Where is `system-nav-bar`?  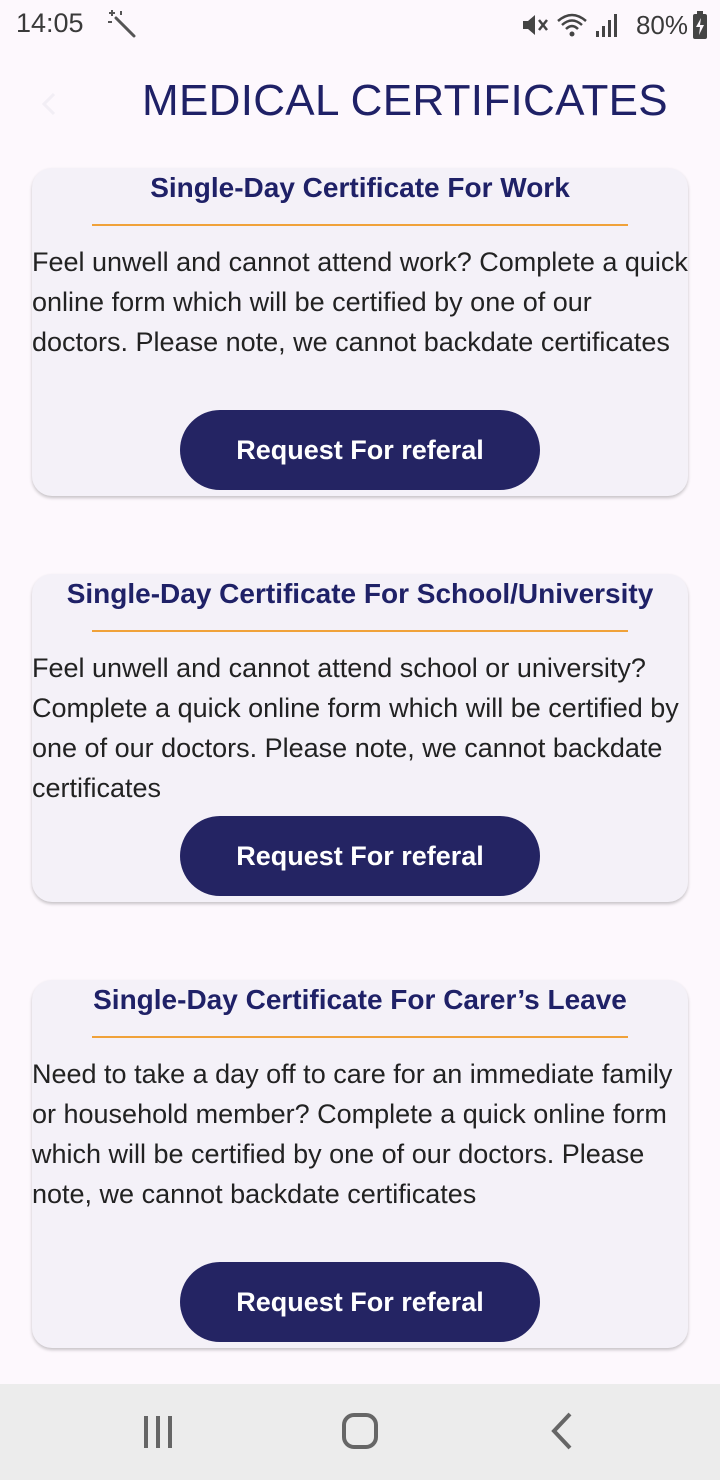
system-nav-bar is located at coordinates (360, 1432).